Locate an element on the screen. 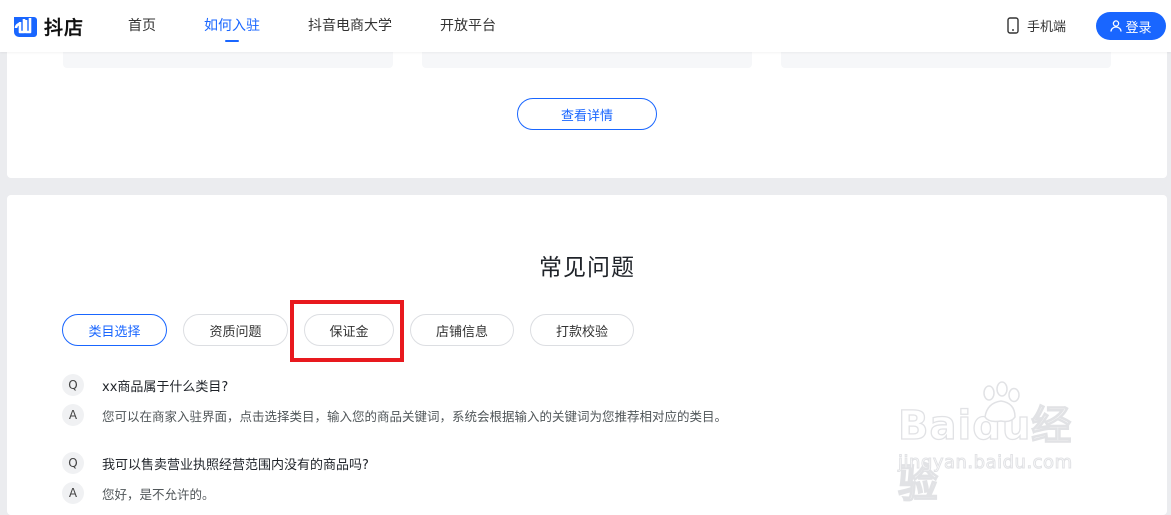  tab-payment-verification: 打款校验 is located at coordinates (582, 330).